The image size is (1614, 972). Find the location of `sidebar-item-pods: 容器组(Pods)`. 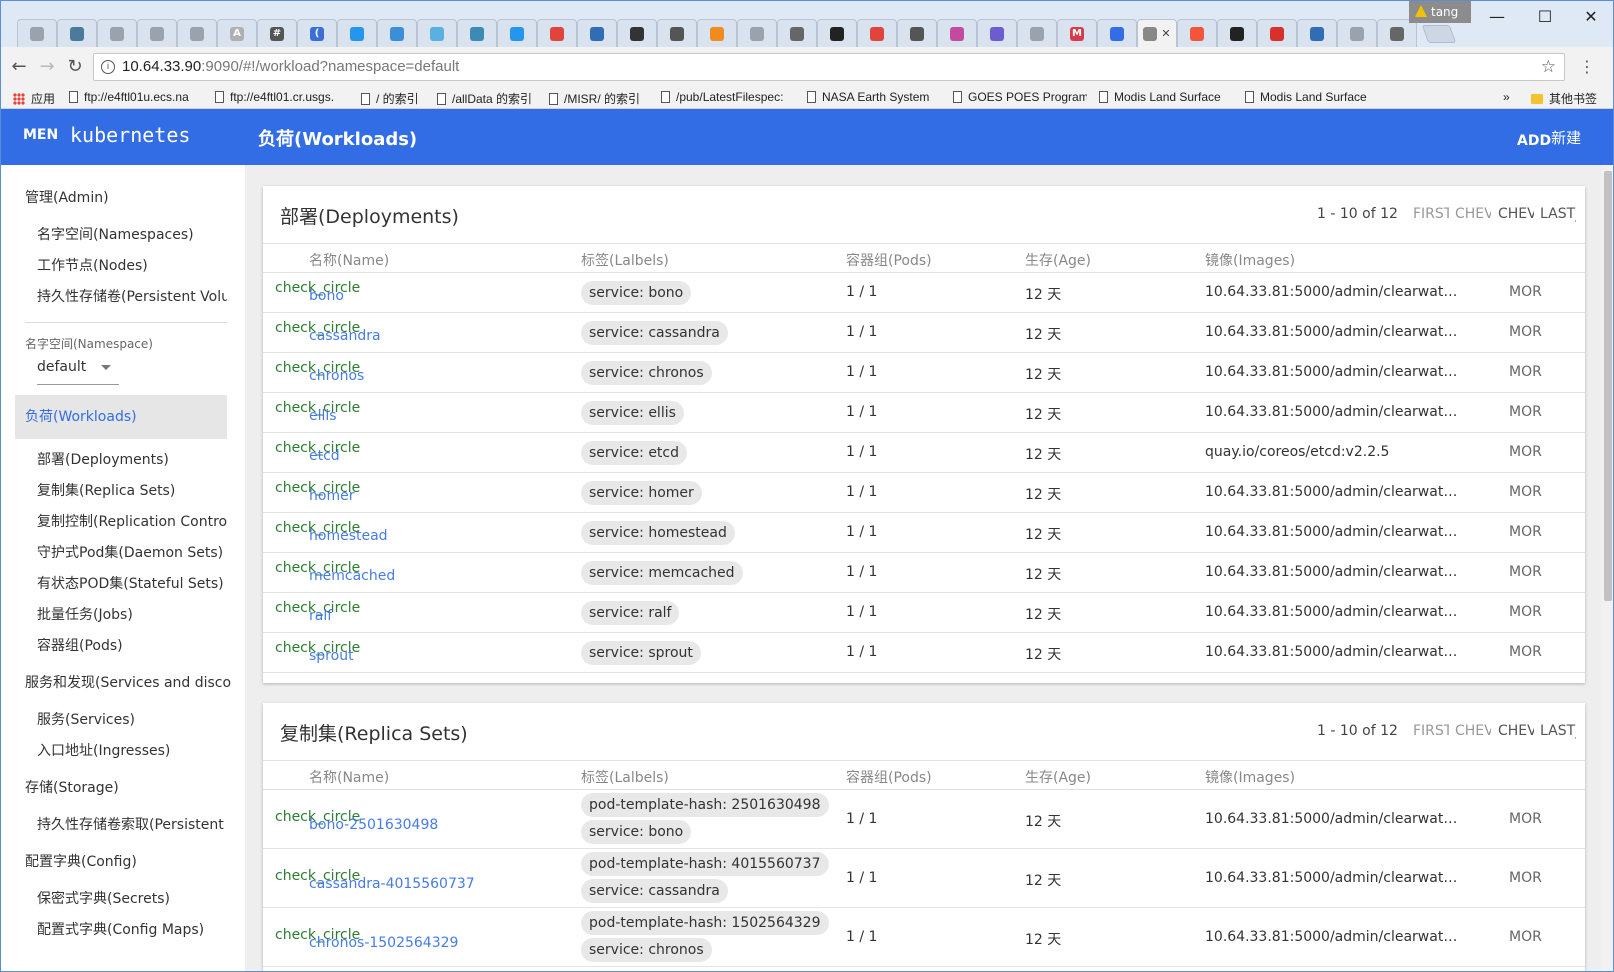

sidebar-item-pods: 容器组(Pods) is located at coordinates (132, 645).